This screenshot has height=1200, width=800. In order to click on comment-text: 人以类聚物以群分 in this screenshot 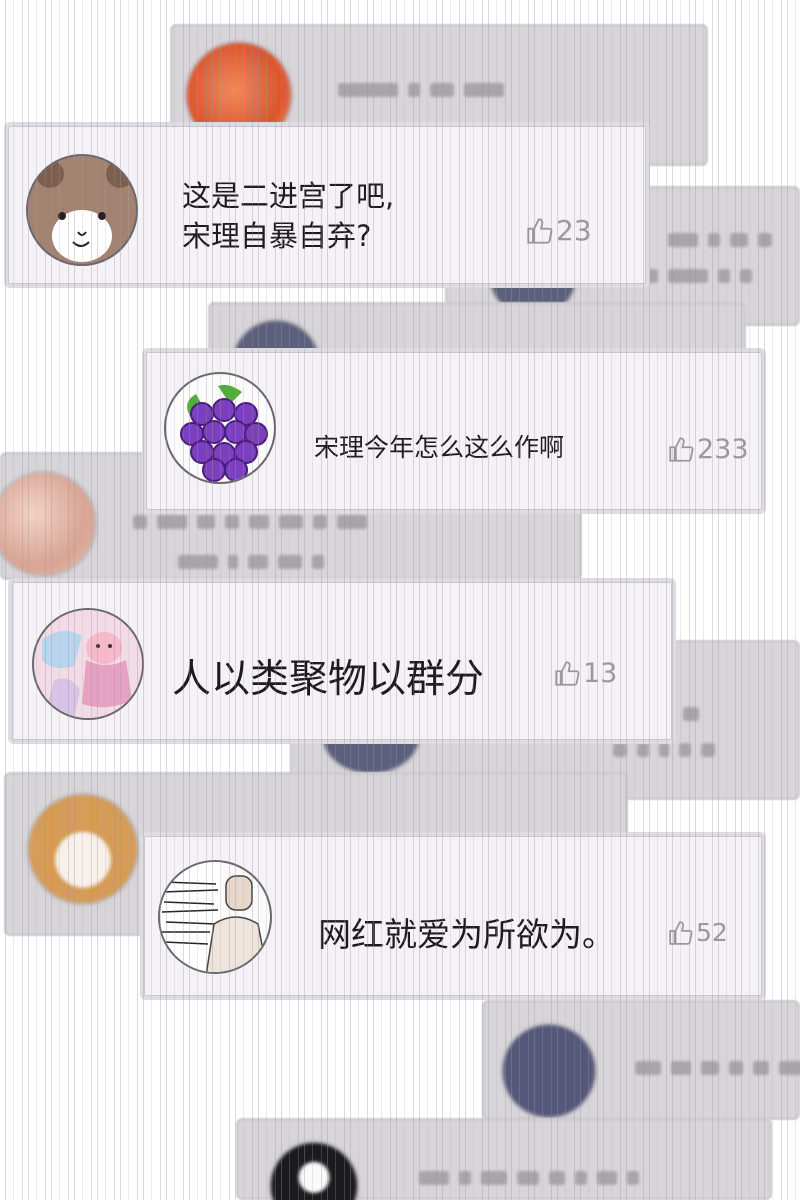, I will do `click(328, 679)`.